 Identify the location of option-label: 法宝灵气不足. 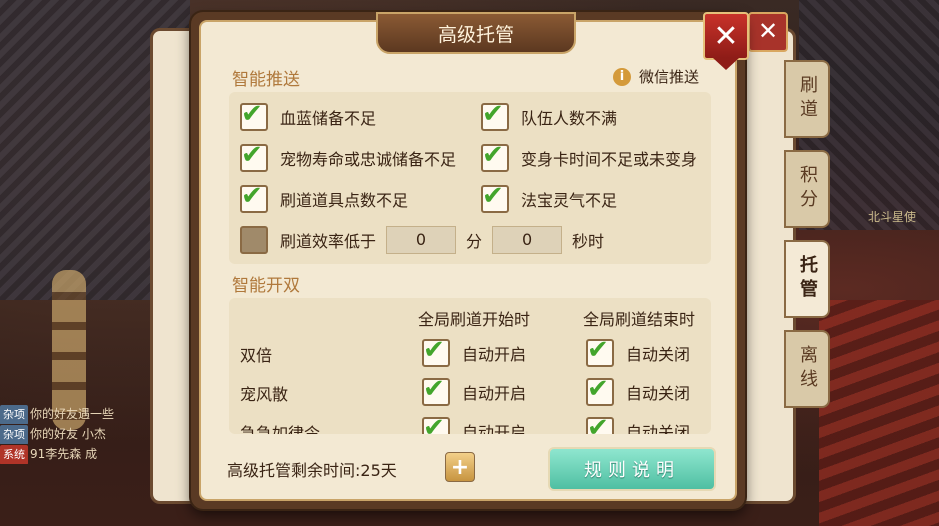
(569, 200).